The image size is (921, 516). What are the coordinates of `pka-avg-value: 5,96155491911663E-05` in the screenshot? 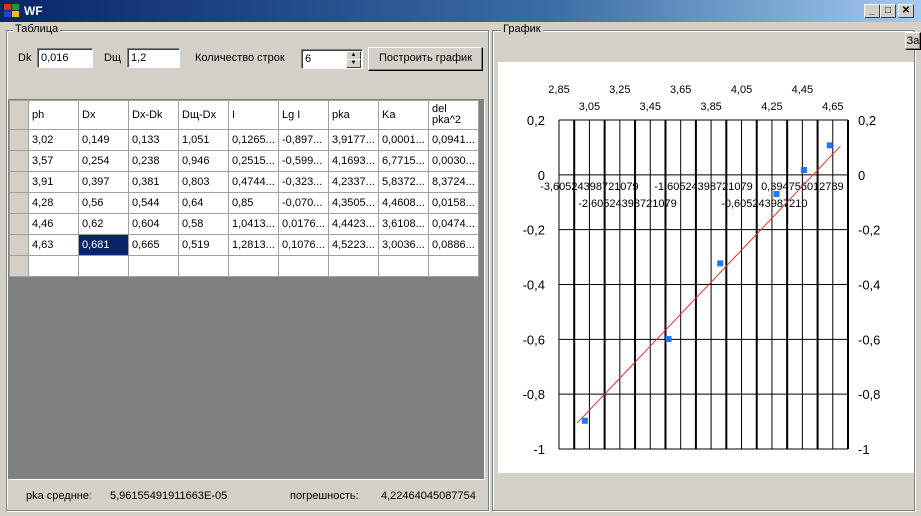 It's located at (169, 496).